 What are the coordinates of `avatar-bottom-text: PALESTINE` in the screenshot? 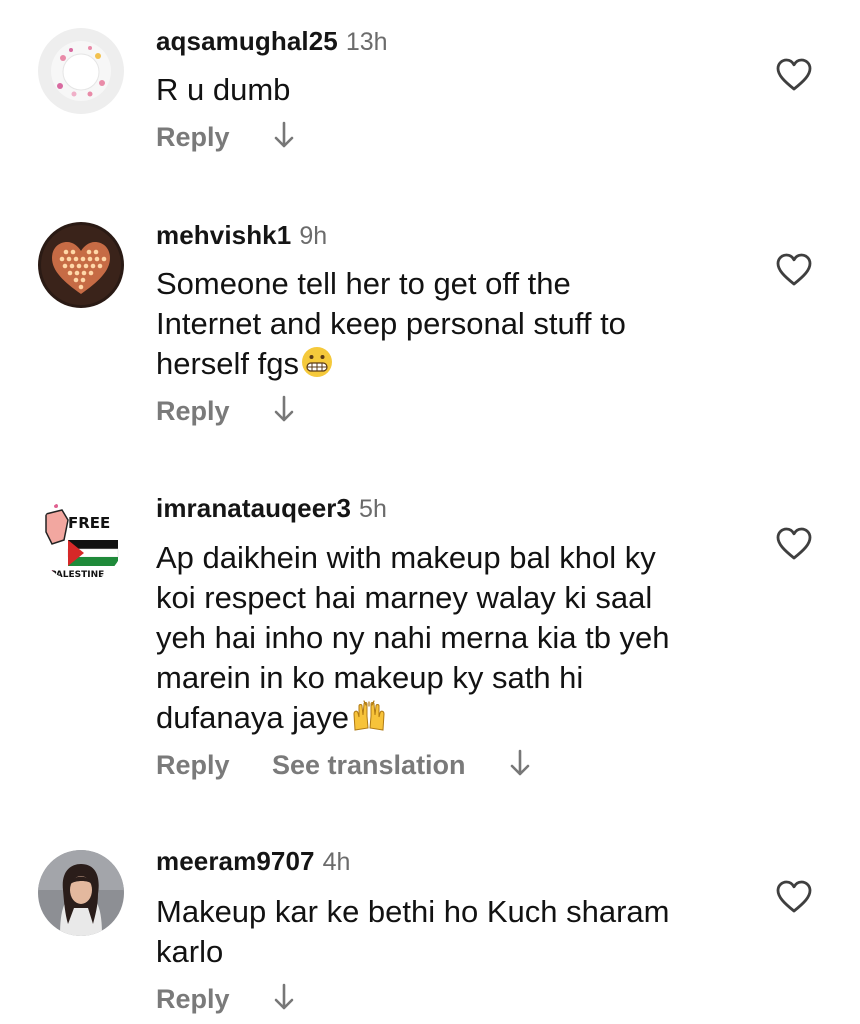 It's located at (77, 575).